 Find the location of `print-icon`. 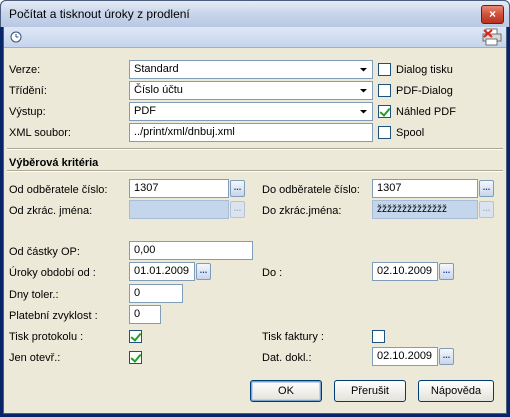

print-icon is located at coordinates (492, 37).